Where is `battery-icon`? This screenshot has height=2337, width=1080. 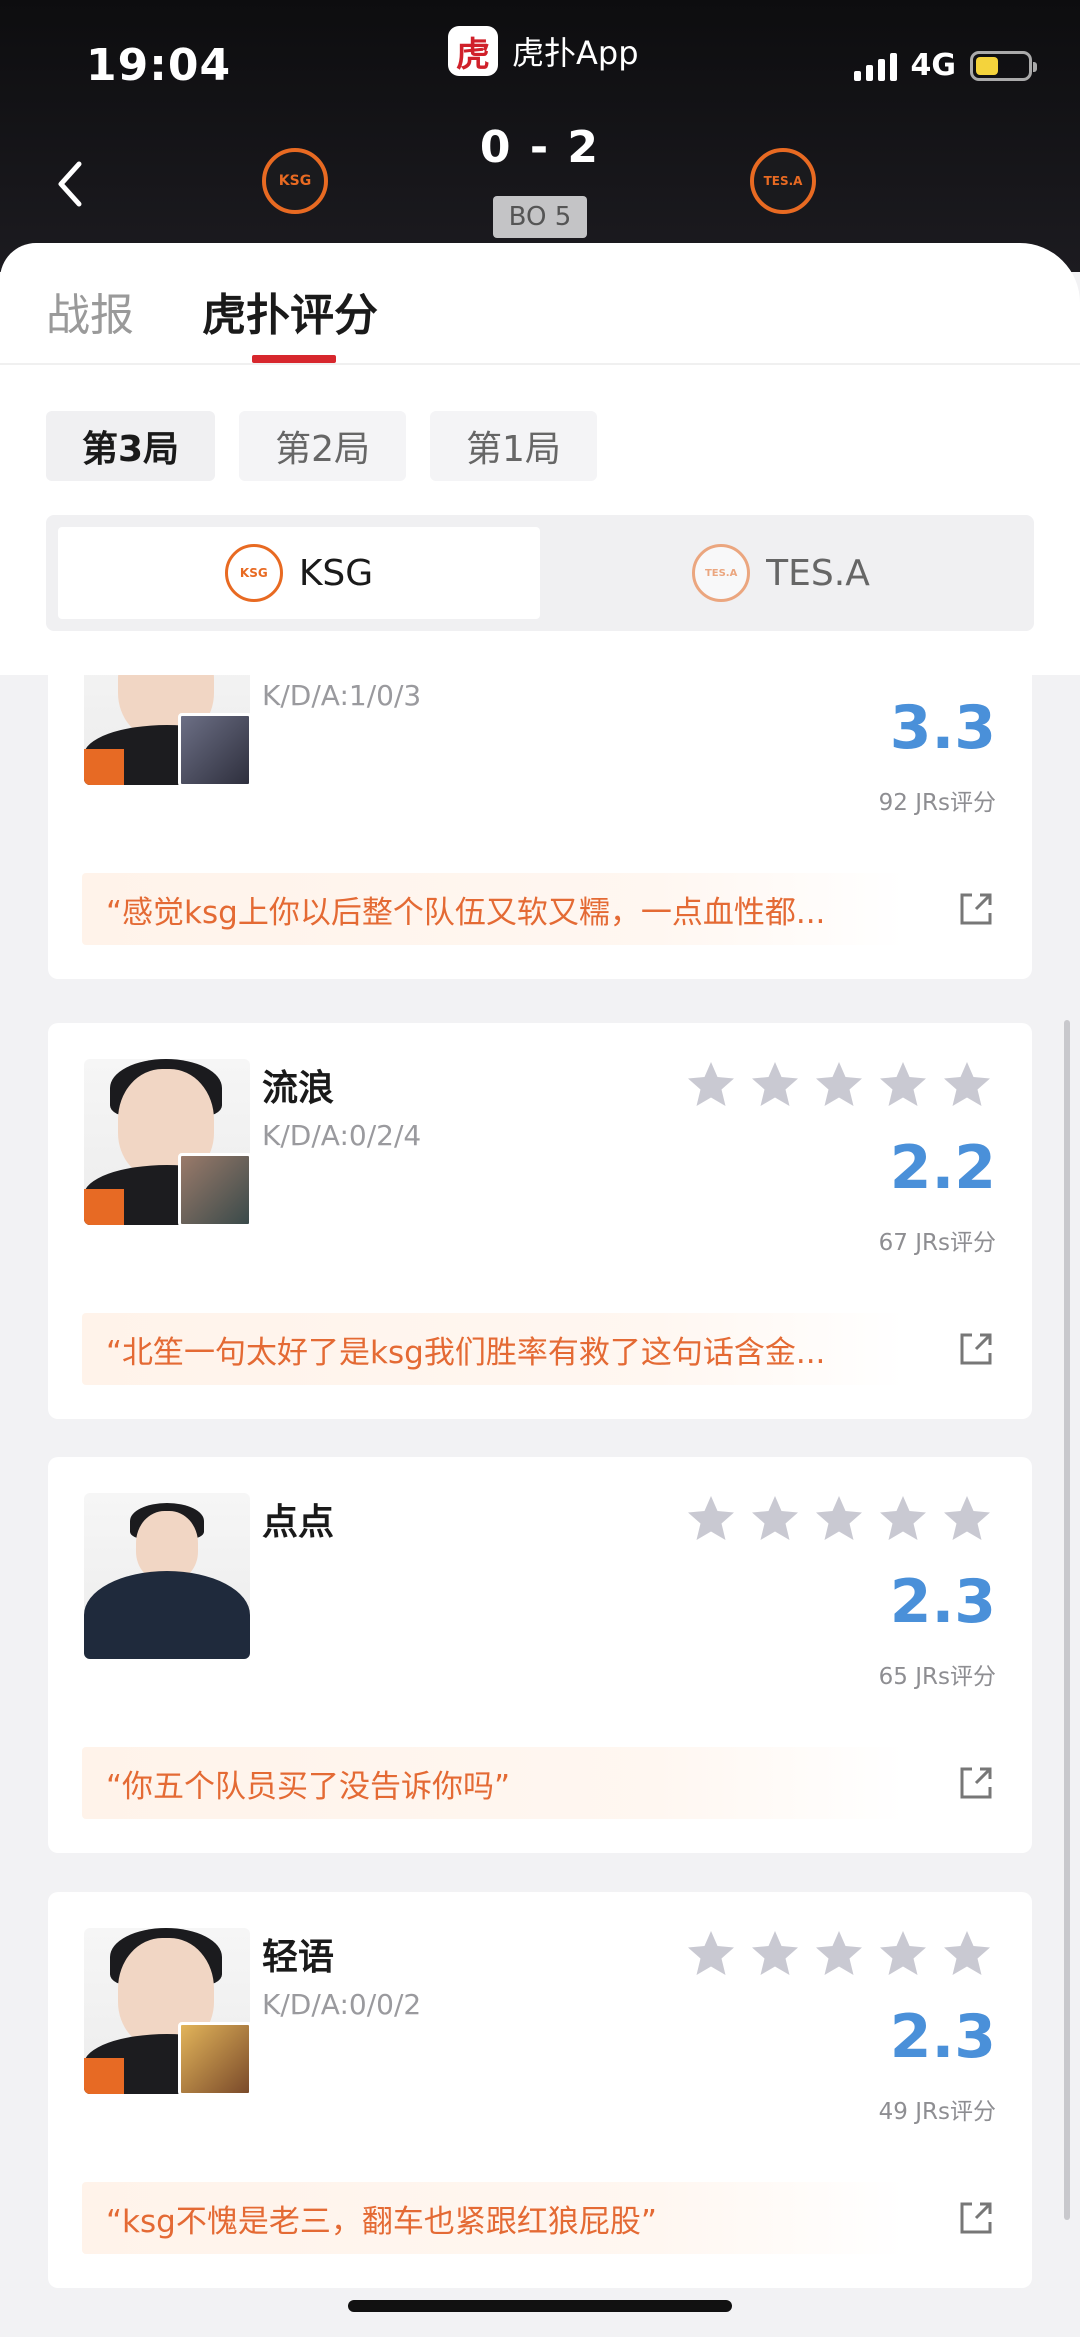
battery-icon is located at coordinates (1003, 65).